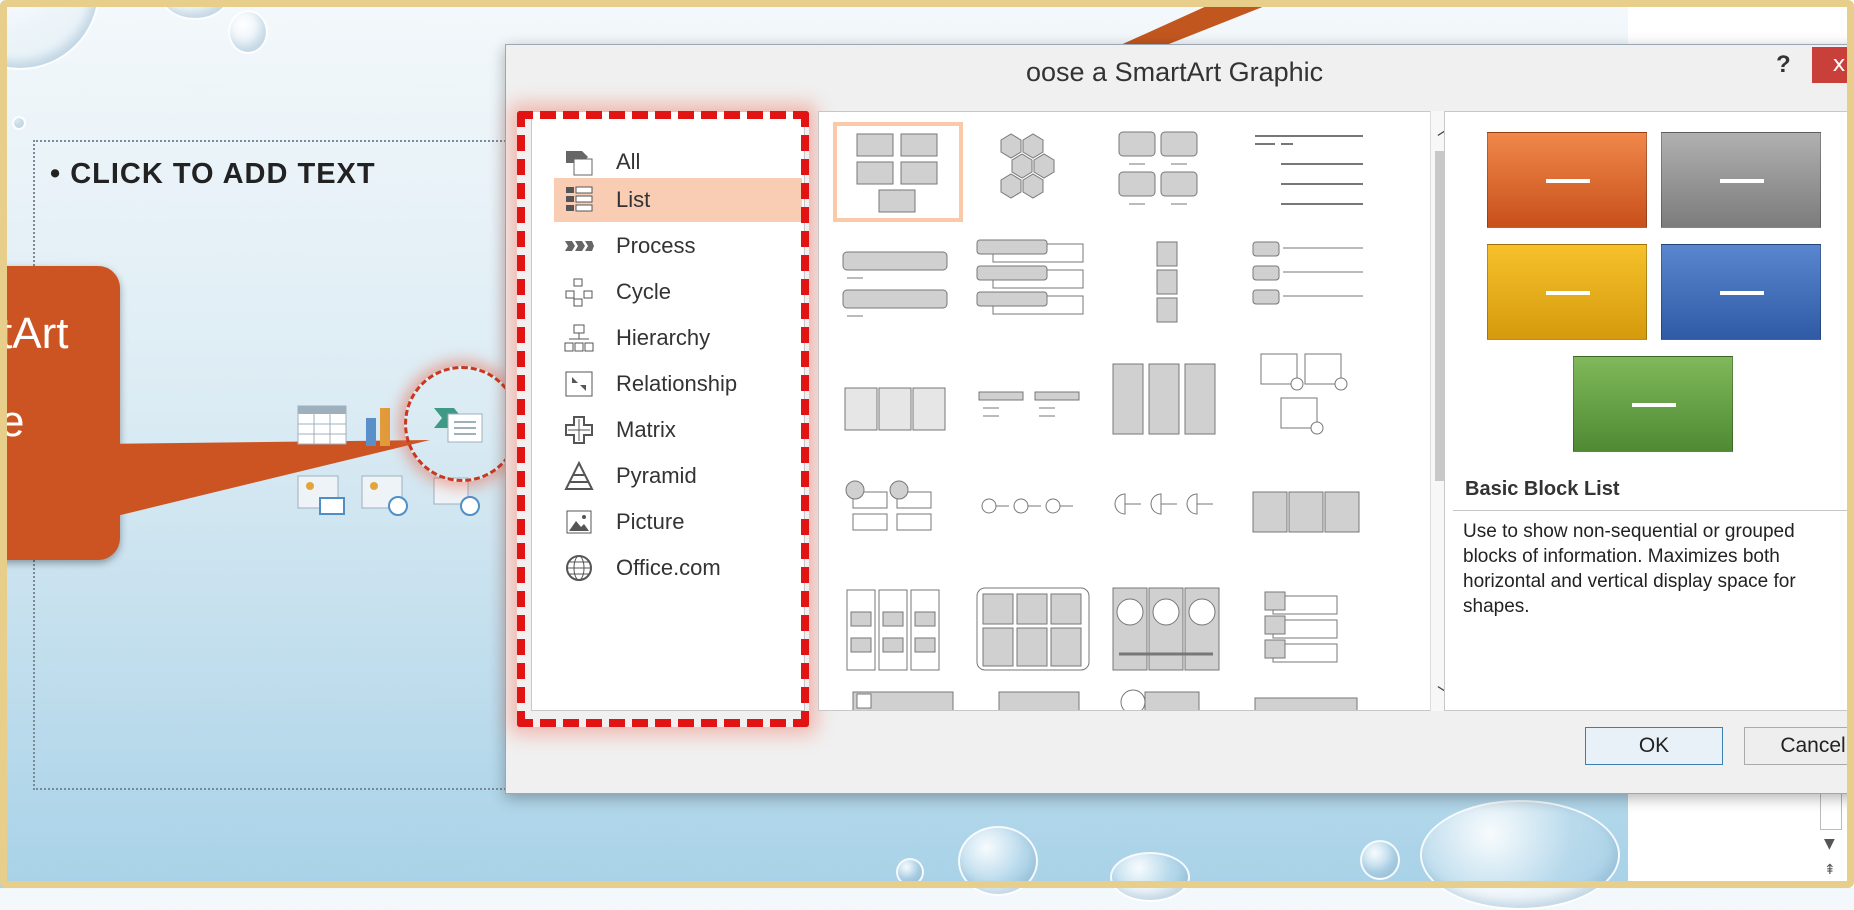 The width and height of the screenshot is (1854, 910). Describe the element at coordinates (1034, 286) in the screenshot. I see `layout-vertical-box-list` at that location.